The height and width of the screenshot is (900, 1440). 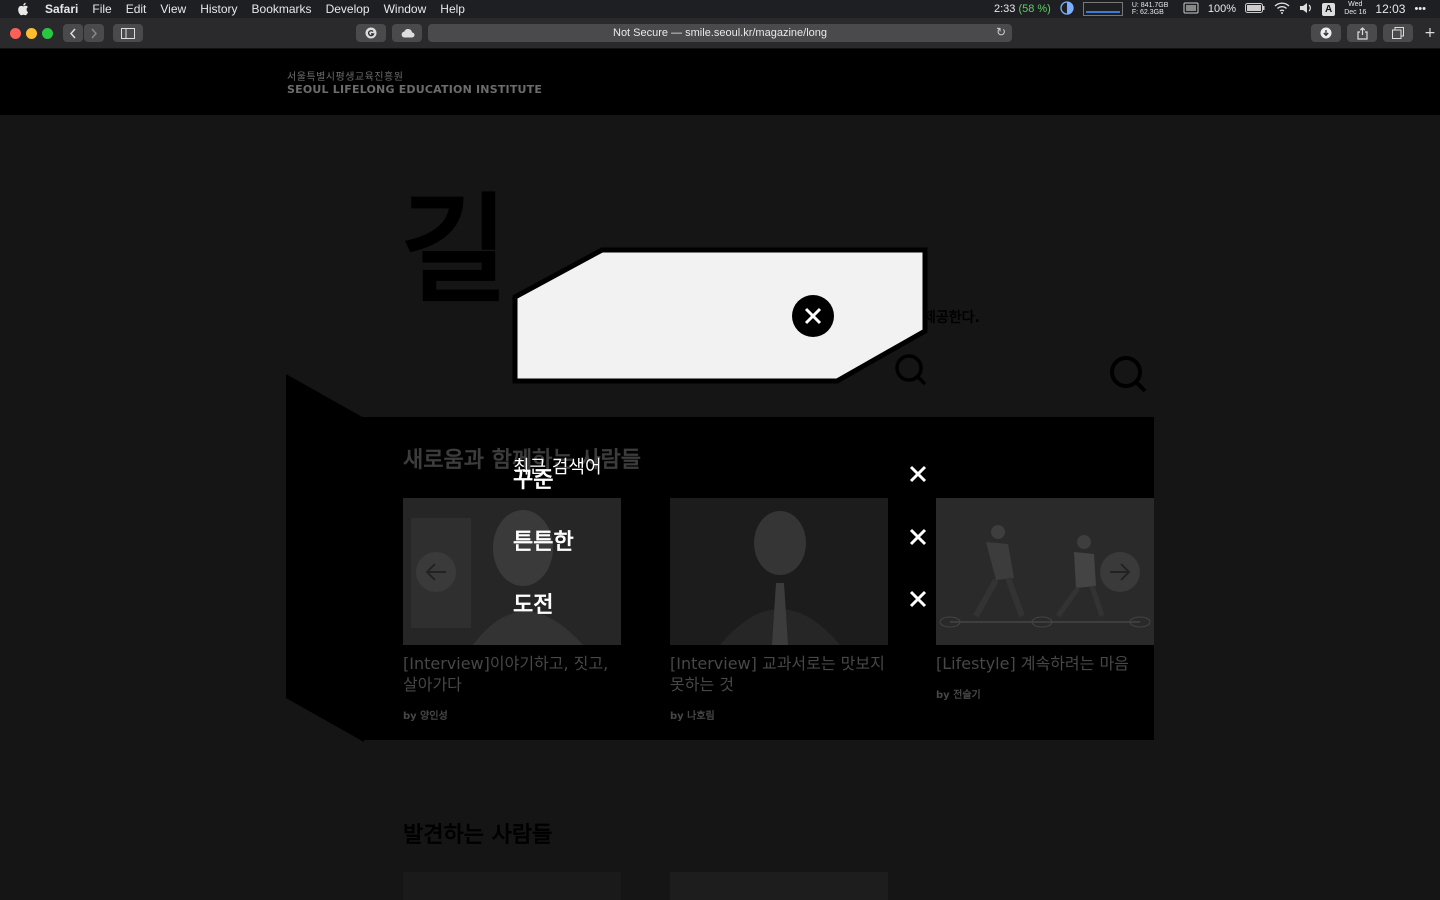 I want to click on arrow-right-icon, so click(x=1120, y=572).